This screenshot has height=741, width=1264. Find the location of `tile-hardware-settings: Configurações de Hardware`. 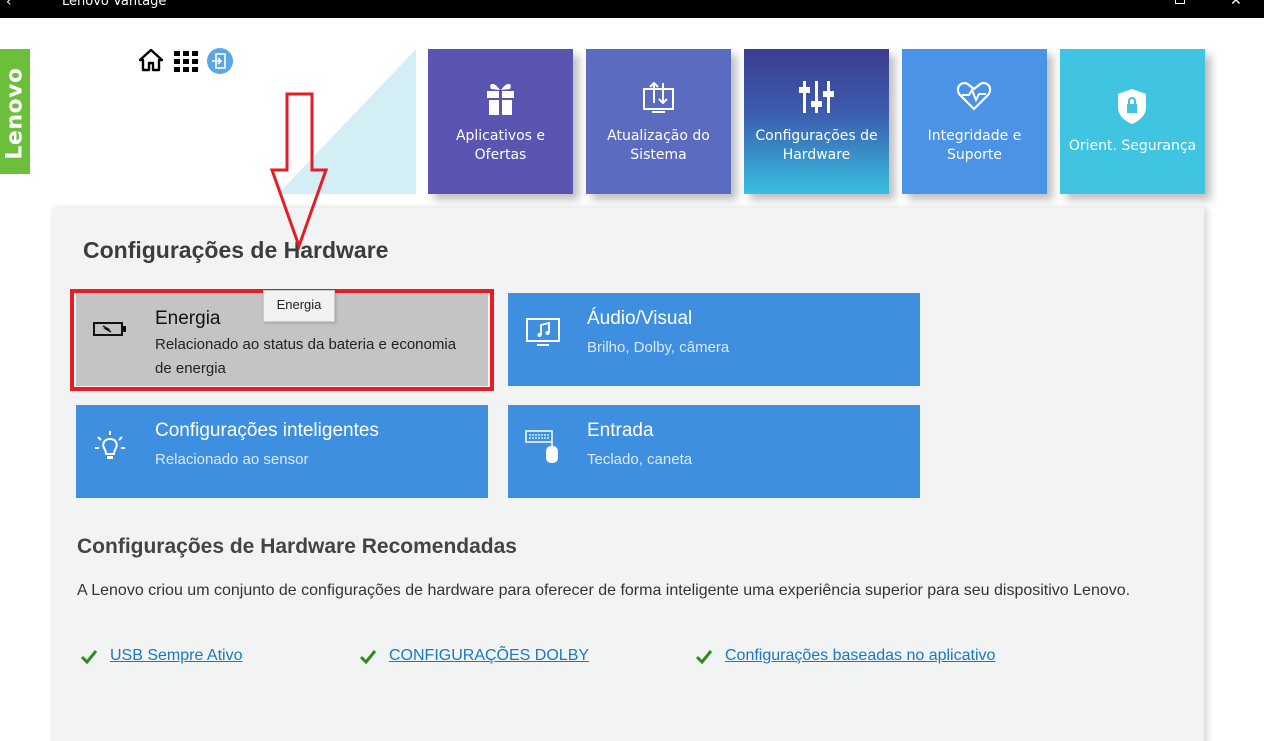

tile-hardware-settings: Configurações de Hardware is located at coordinates (816, 121).